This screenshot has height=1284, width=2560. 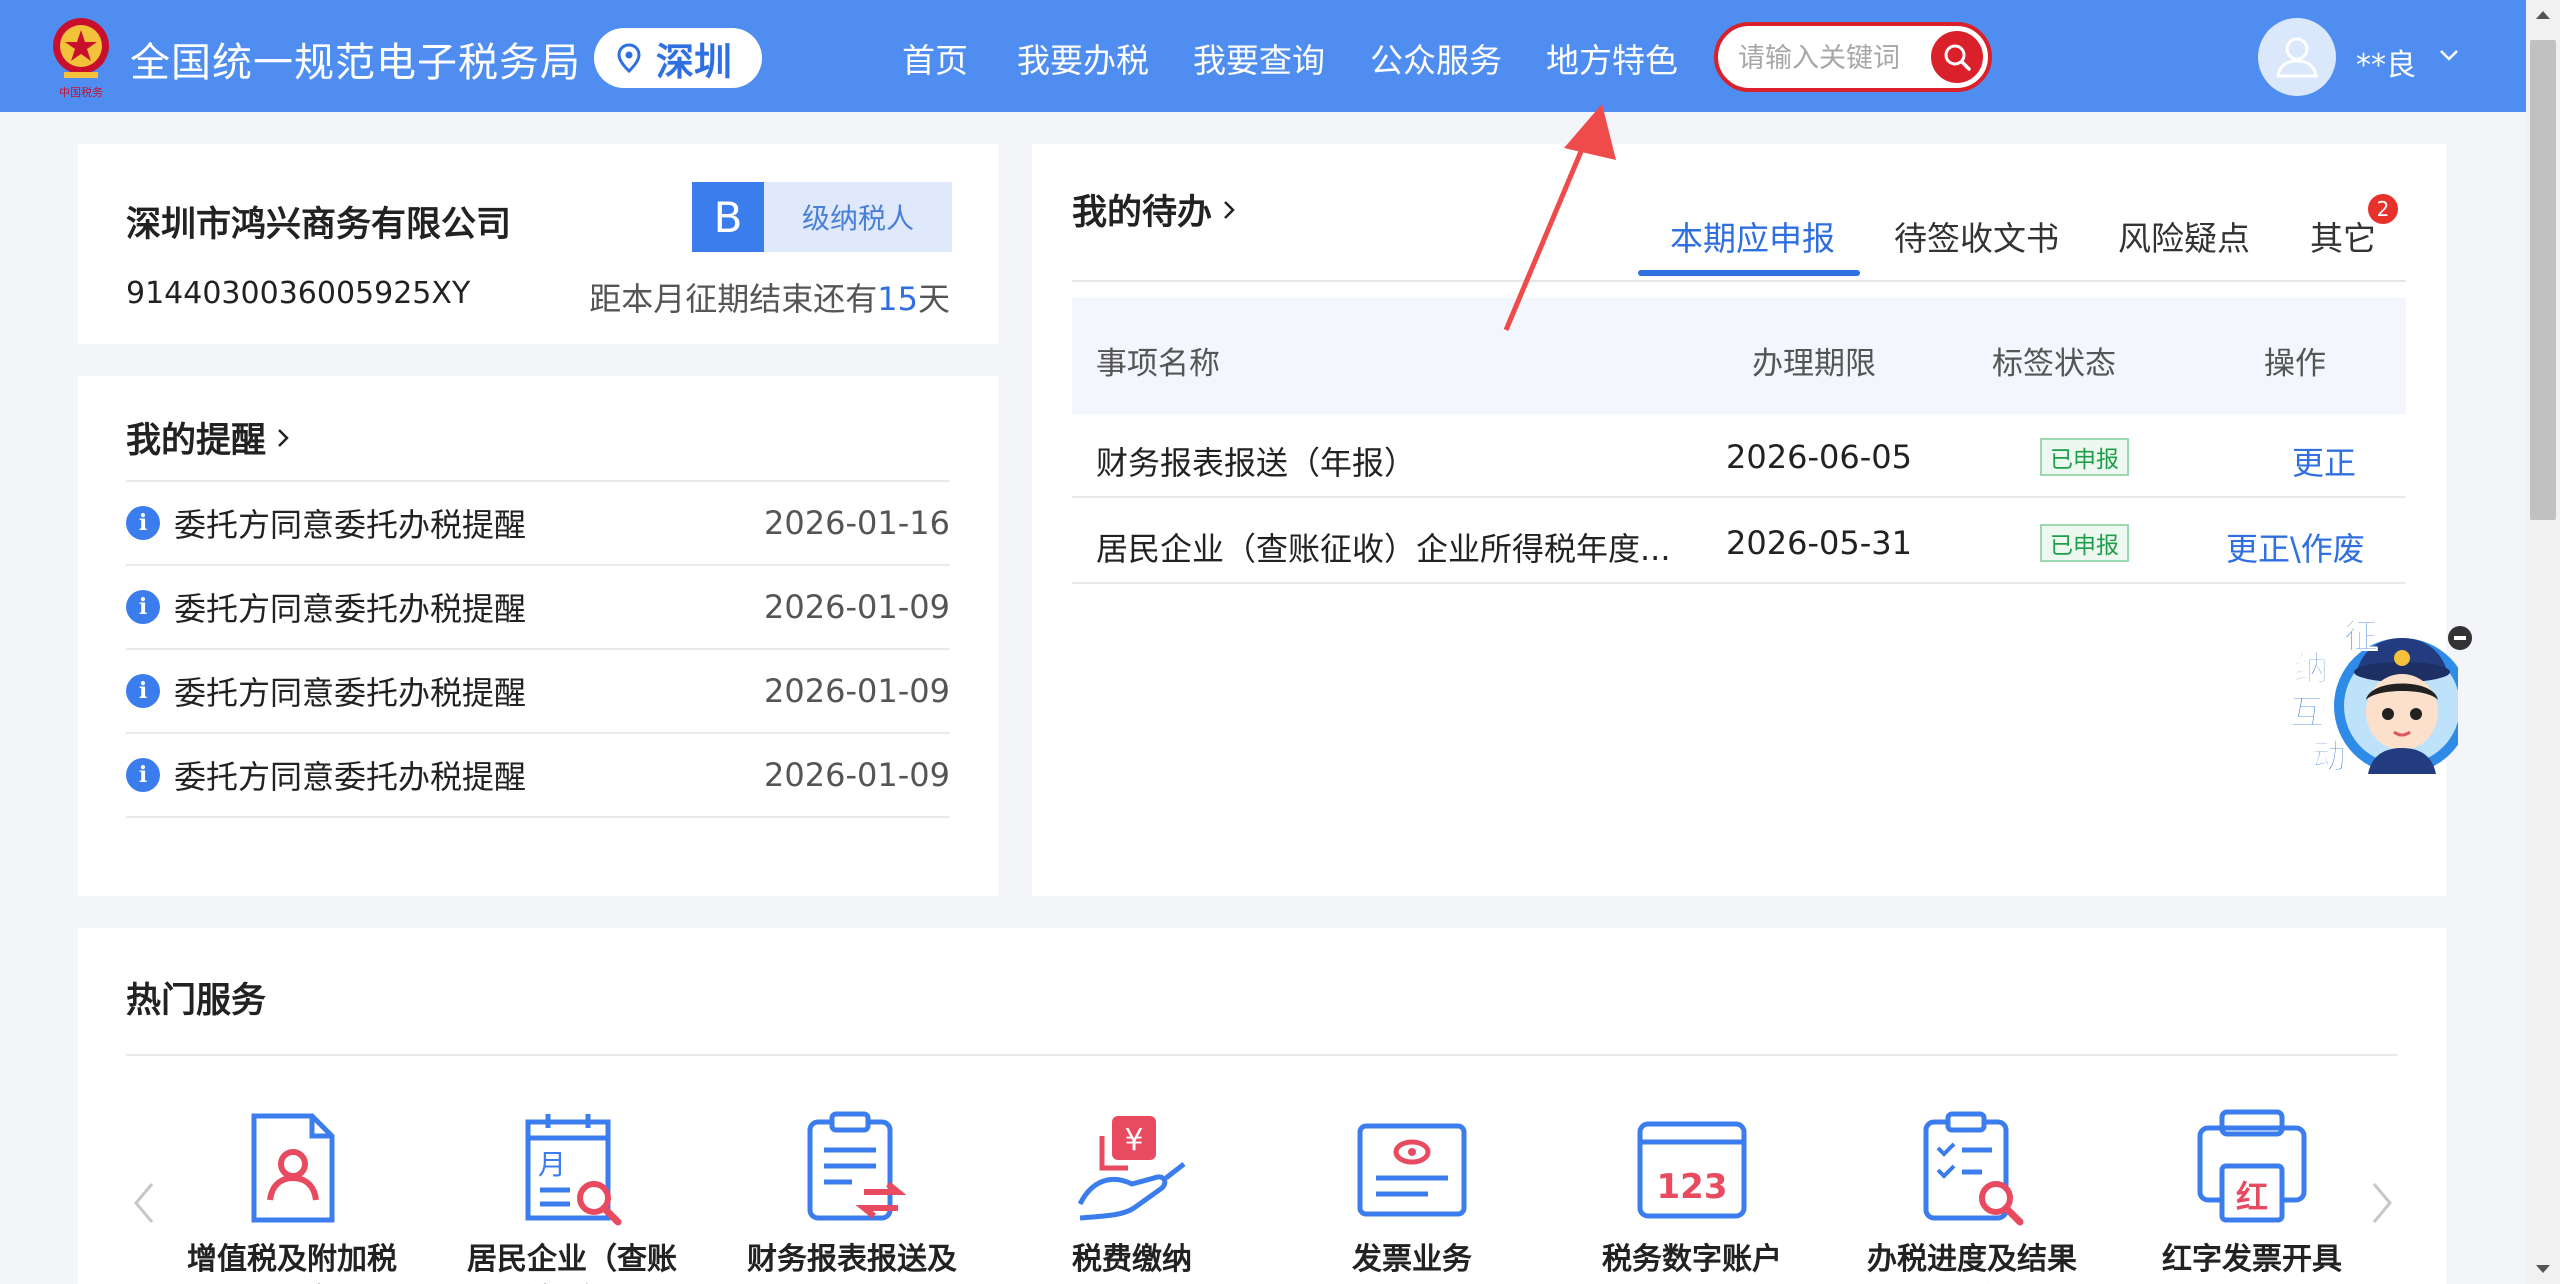 I want to click on tab-current-declaration: 本期应申报, so click(x=1752, y=236).